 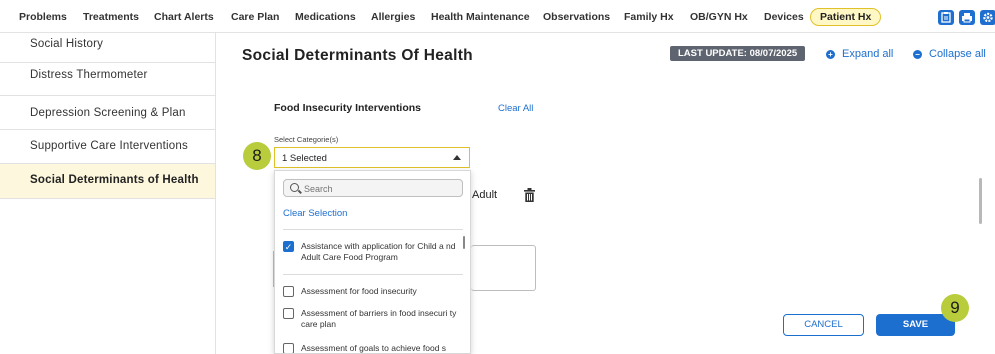 I want to click on page-title: Social Determinants Of Health, so click(x=357, y=55).